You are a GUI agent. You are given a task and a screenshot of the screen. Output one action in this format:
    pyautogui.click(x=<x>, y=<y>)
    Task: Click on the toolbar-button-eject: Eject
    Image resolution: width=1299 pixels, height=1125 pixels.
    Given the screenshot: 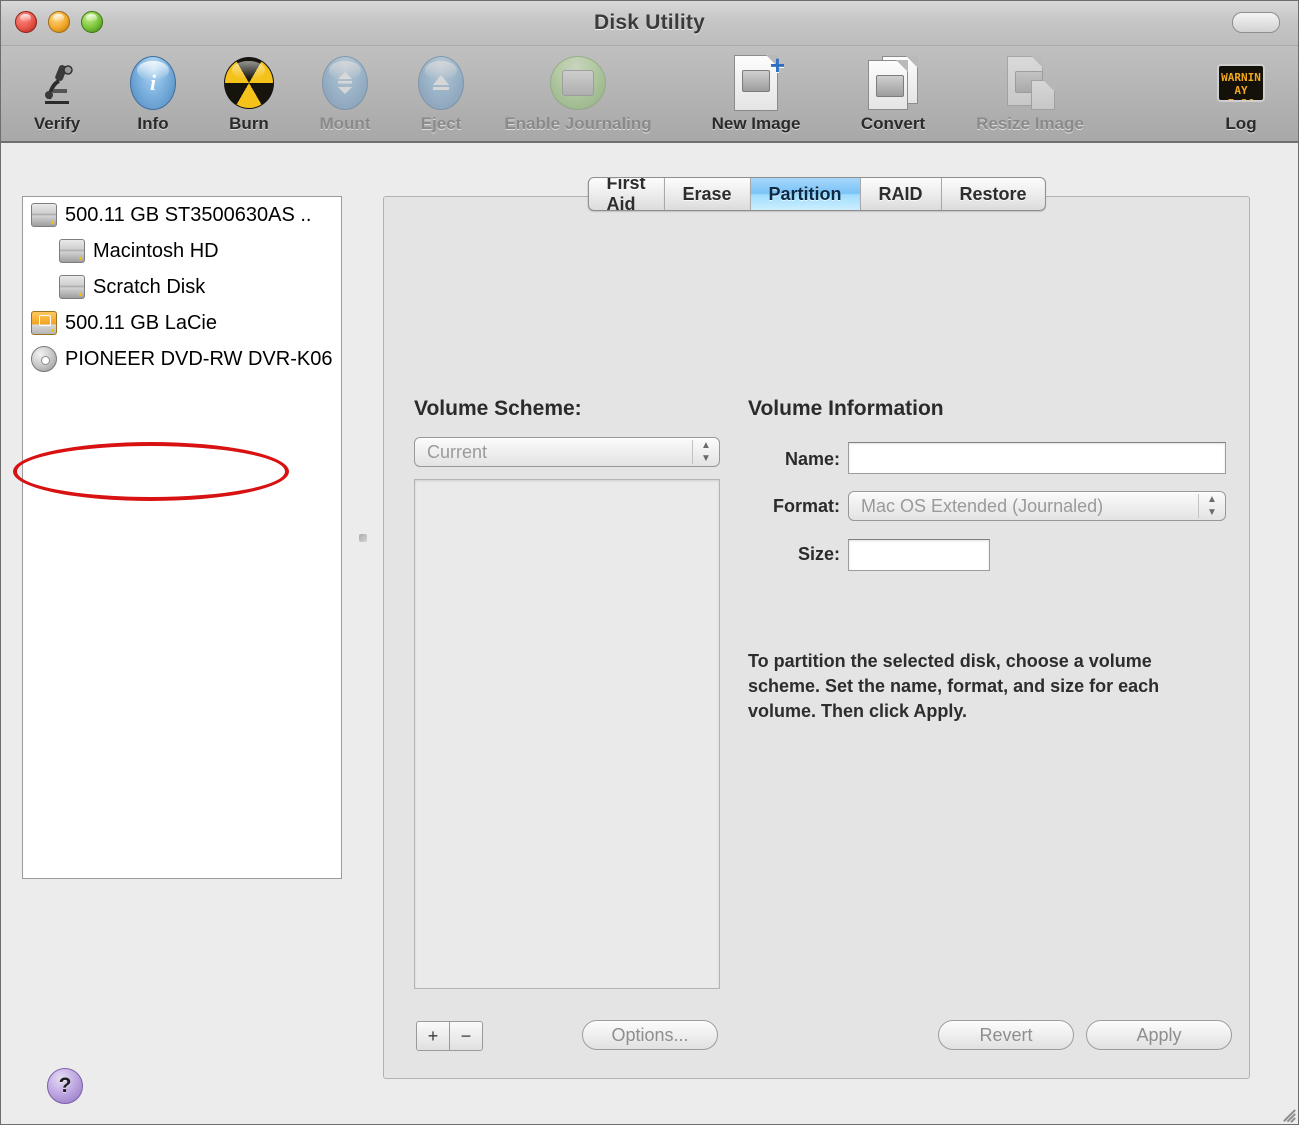 What is the action you would take?
    pyautogui.click(x=441, y=90)
    